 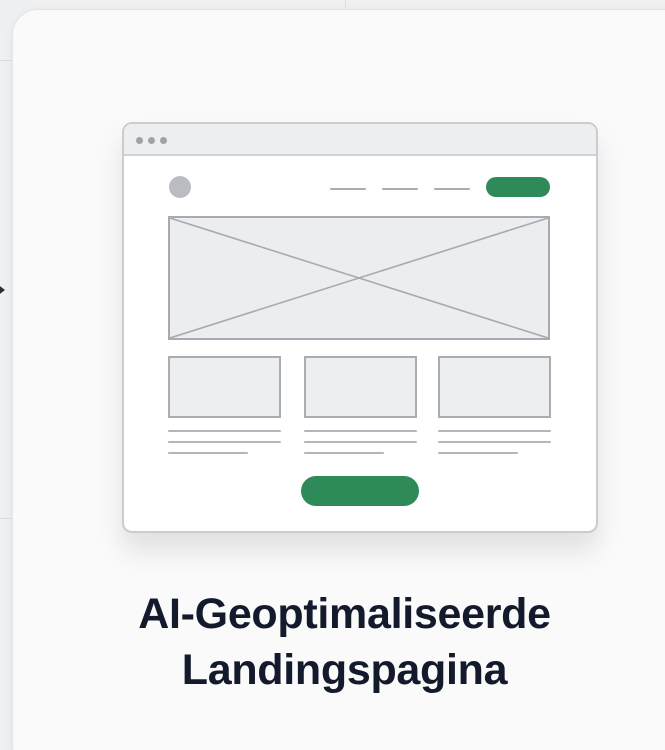 I want to click on chevron-right-icon, so click(x=2, y=290).